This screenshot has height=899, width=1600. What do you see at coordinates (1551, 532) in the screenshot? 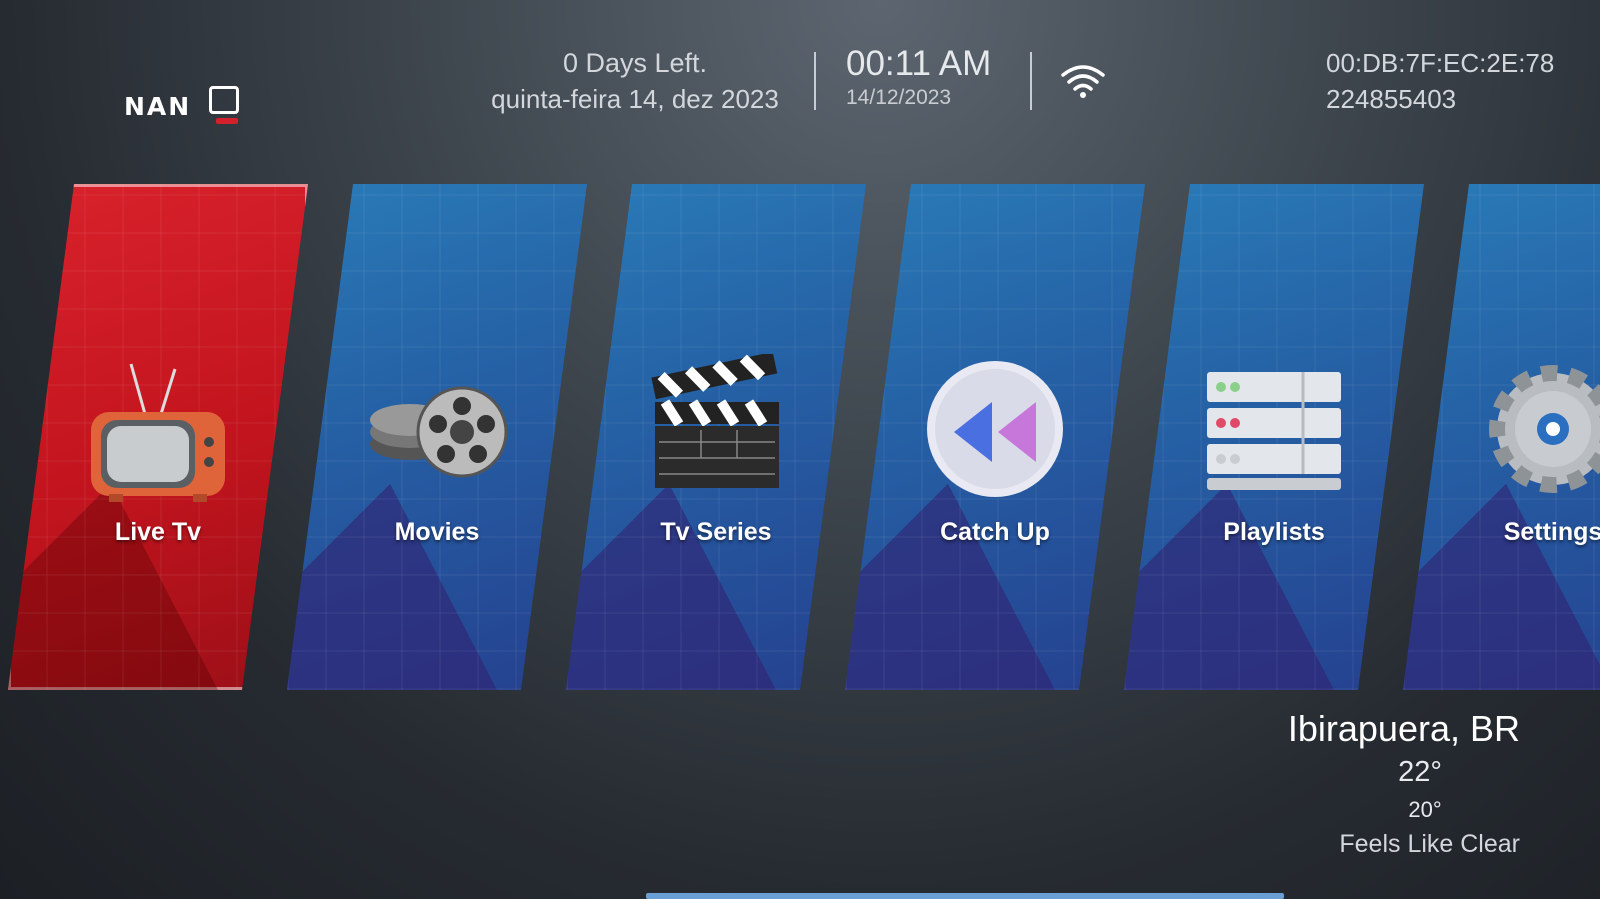
I see `tile-label: Settings` at bounding box center [1551, 532].